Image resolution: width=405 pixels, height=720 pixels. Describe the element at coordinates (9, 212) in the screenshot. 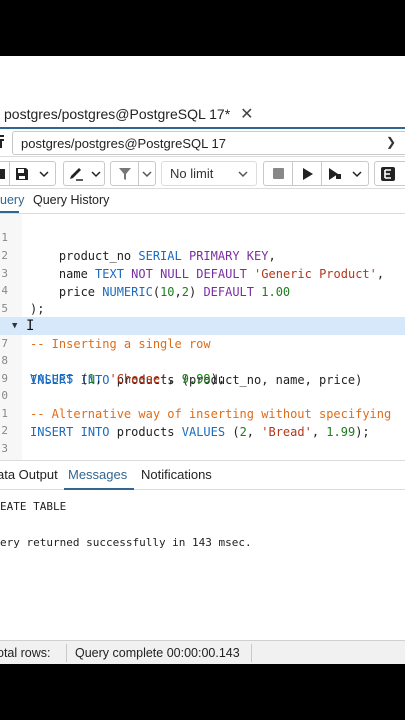

I see `active-tab-indicator` at that location.